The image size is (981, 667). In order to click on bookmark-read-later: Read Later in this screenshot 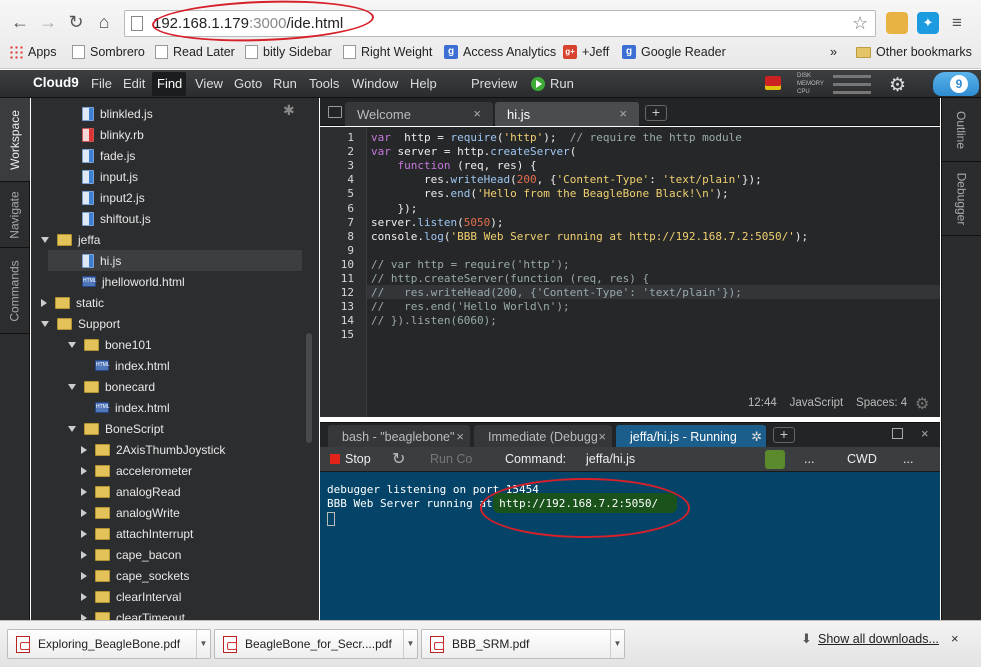, I will do `click(195, 52)`.